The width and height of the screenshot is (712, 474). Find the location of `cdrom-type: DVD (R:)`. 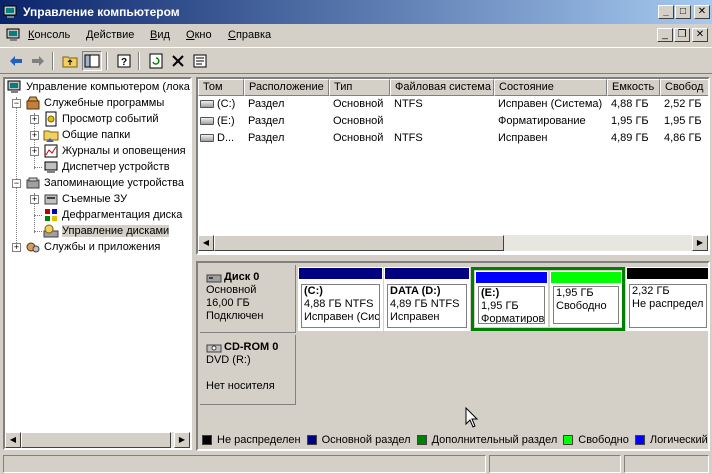

cdrom-type: DVD (R:) is located at coordinates (228, 360).